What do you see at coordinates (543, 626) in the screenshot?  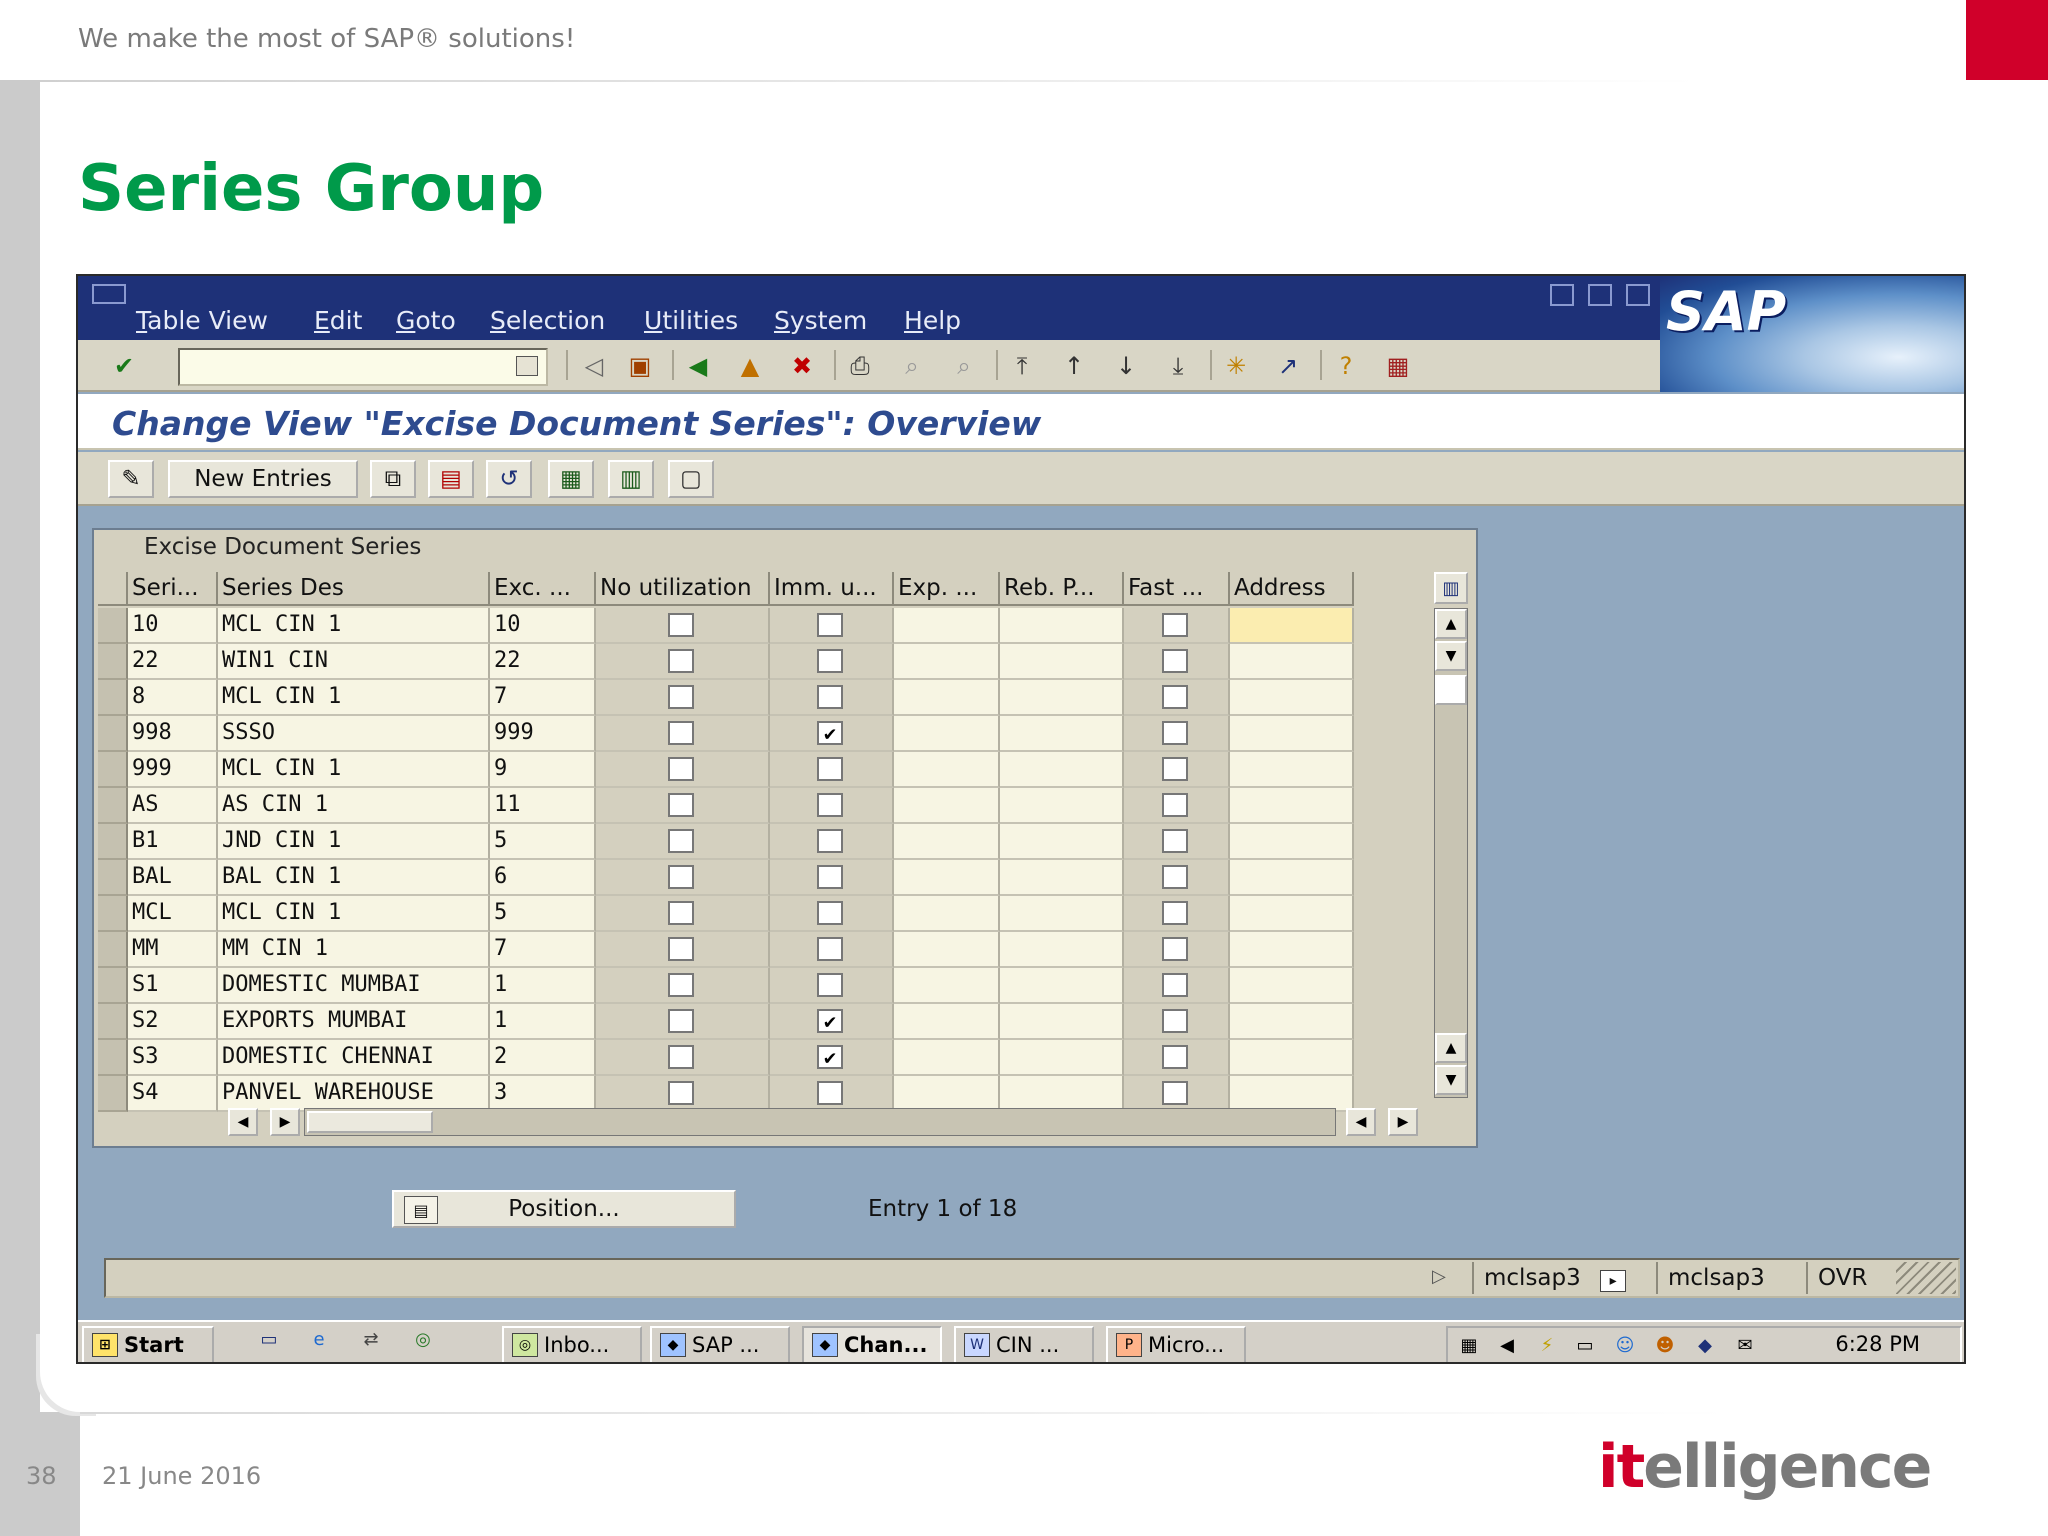 I see `cell-excise: 10` at bounding box center [543, 626].